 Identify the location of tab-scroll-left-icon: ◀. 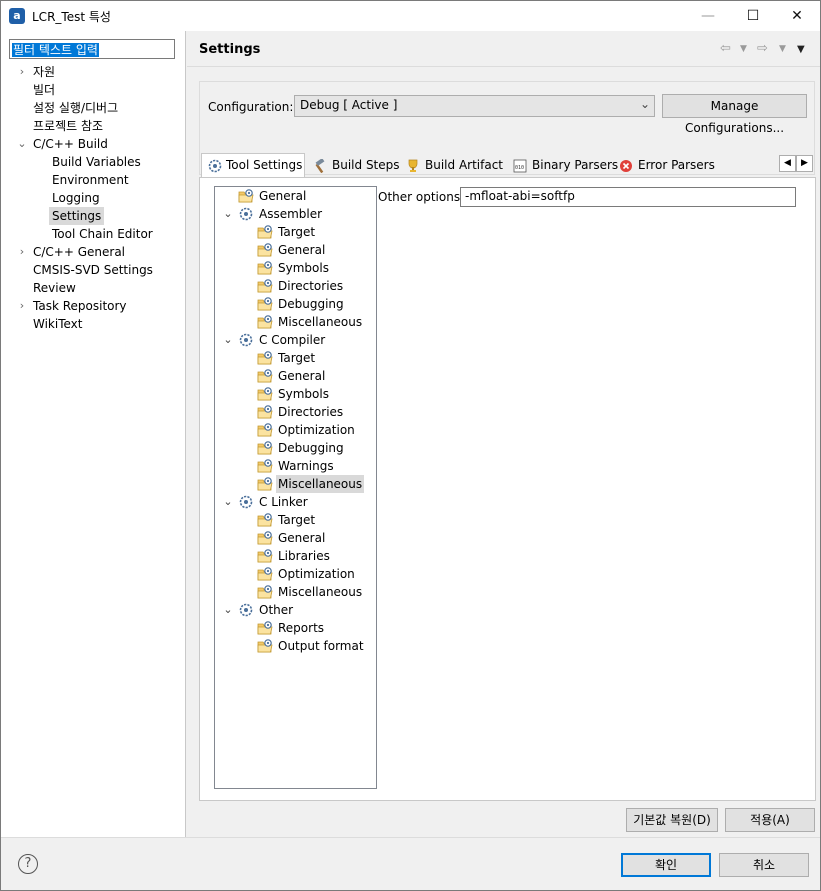
(787, 163).